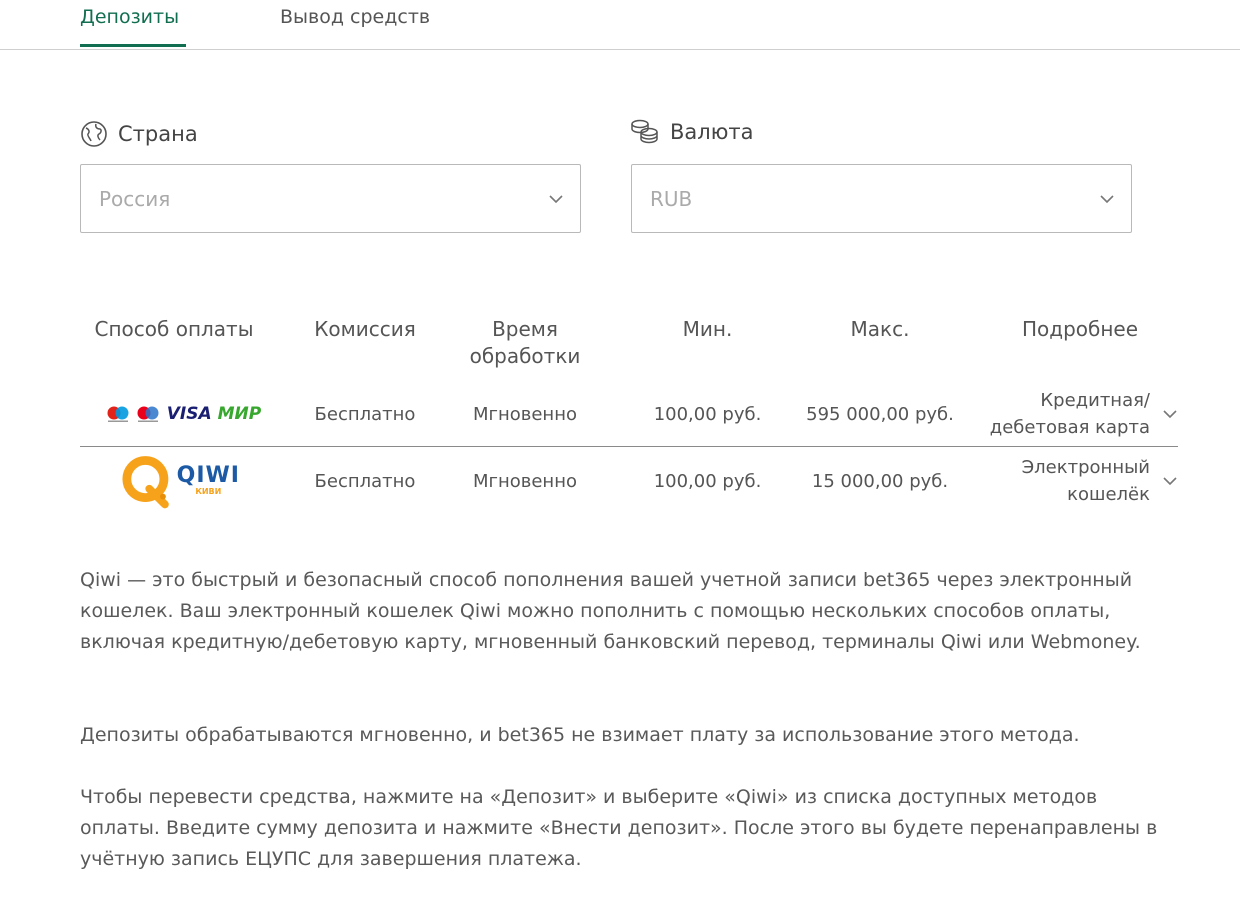 The image size is (1240, 904). What do you see at coordinates (129, 17) in the screenshot?
I see `tab-deposits: Депозиты` at bounding box center [129, 17].